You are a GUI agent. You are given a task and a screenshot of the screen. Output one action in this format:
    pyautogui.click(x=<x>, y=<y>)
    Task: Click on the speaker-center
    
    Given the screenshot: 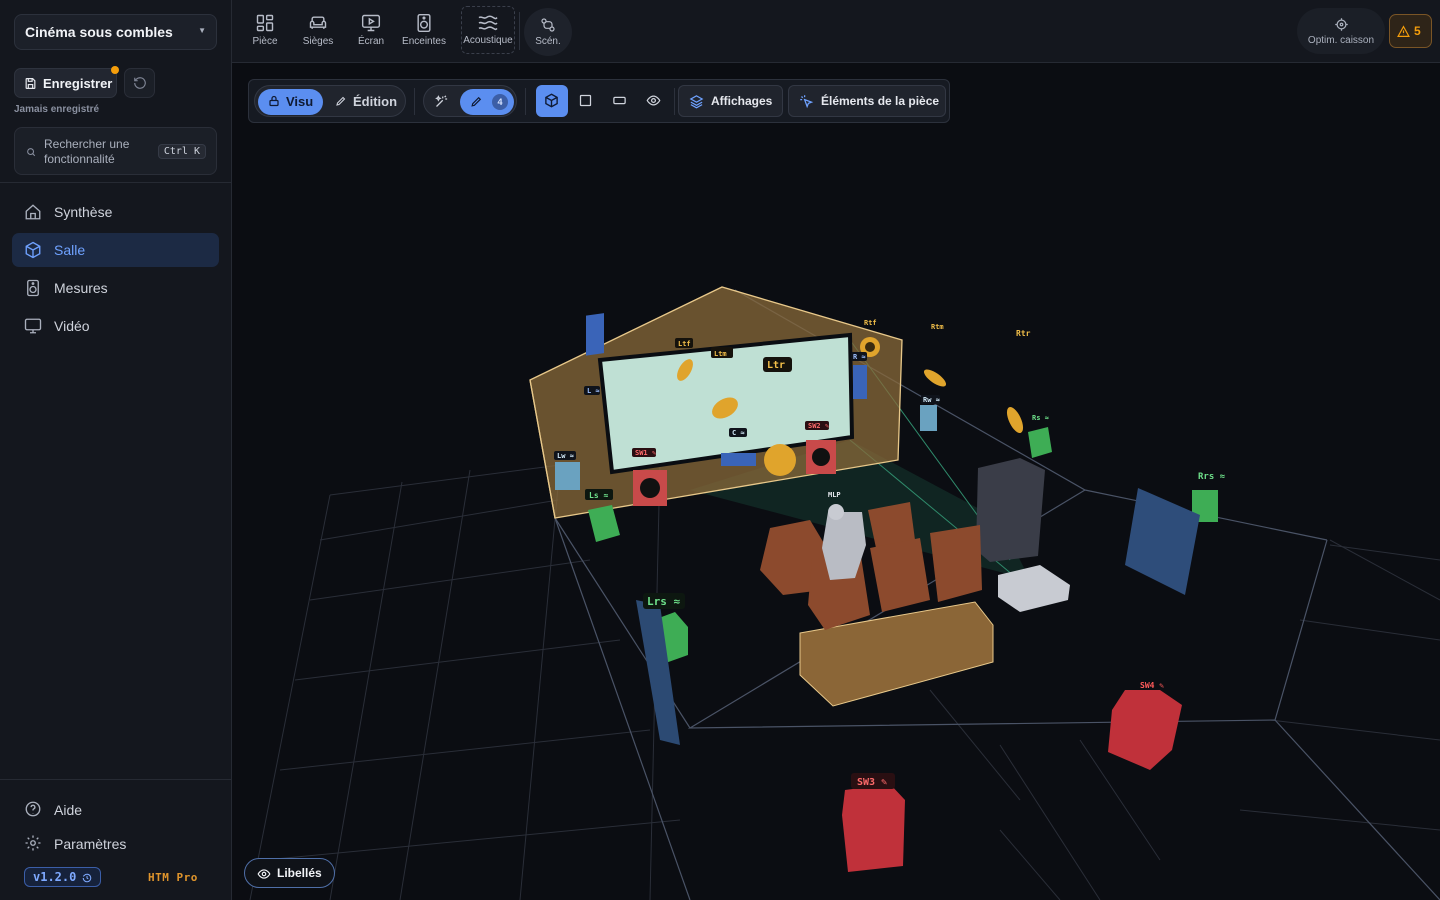 What is the action you would take?
    pyautogui.click(x=738, y=459)
    